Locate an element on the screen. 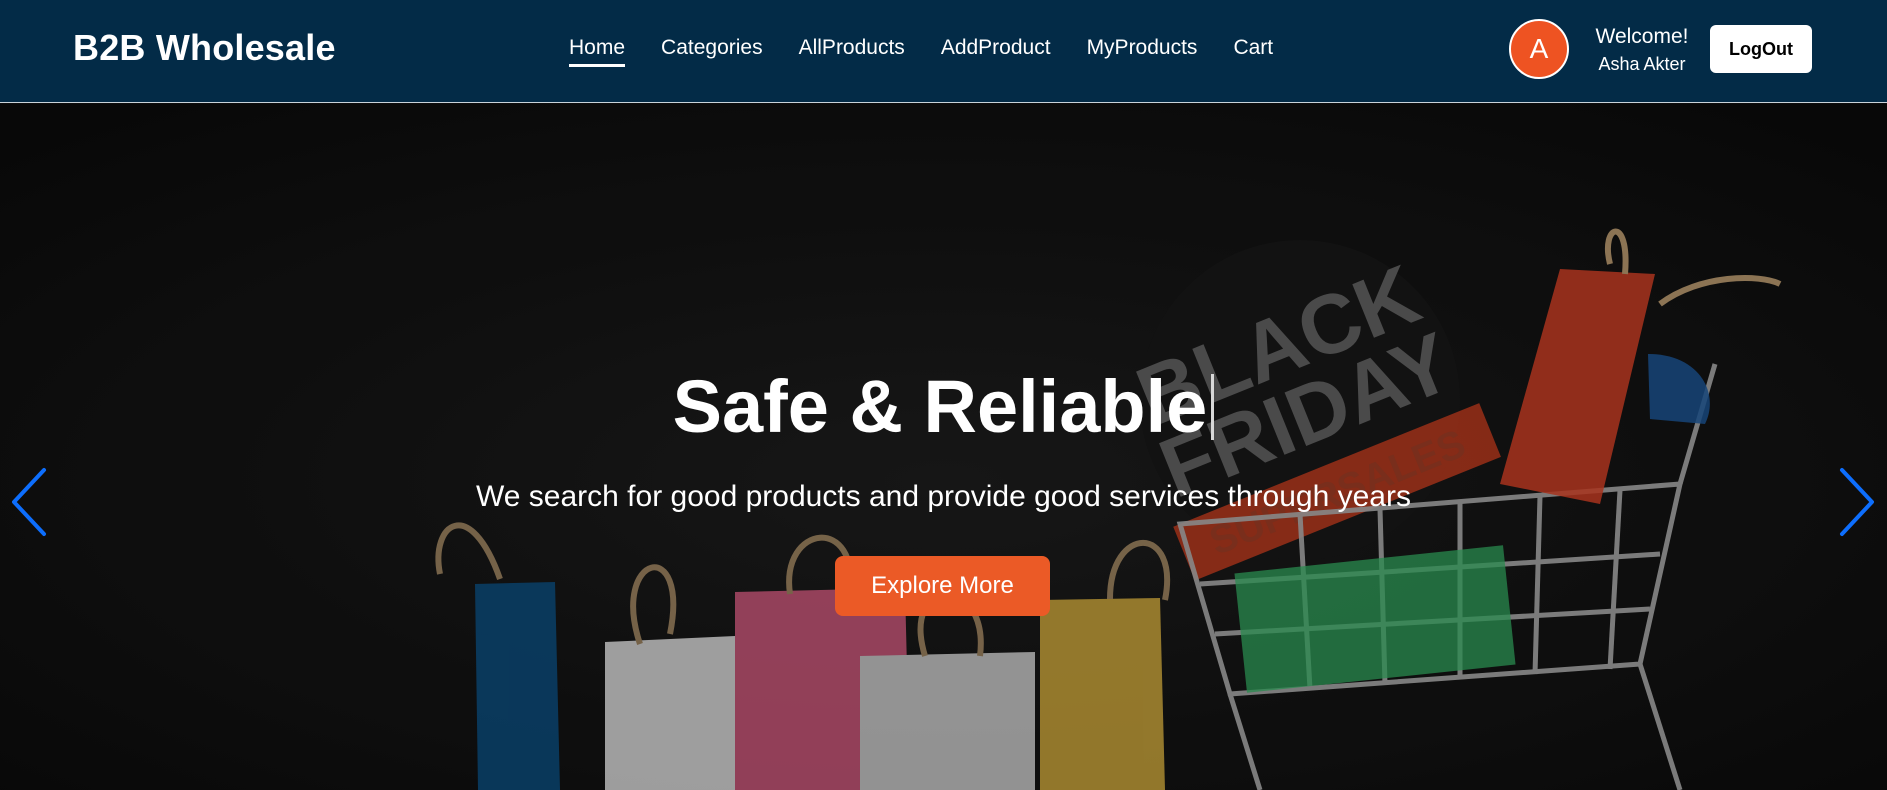  nav-link-categories: Categories is located at coordinates (712, 50).